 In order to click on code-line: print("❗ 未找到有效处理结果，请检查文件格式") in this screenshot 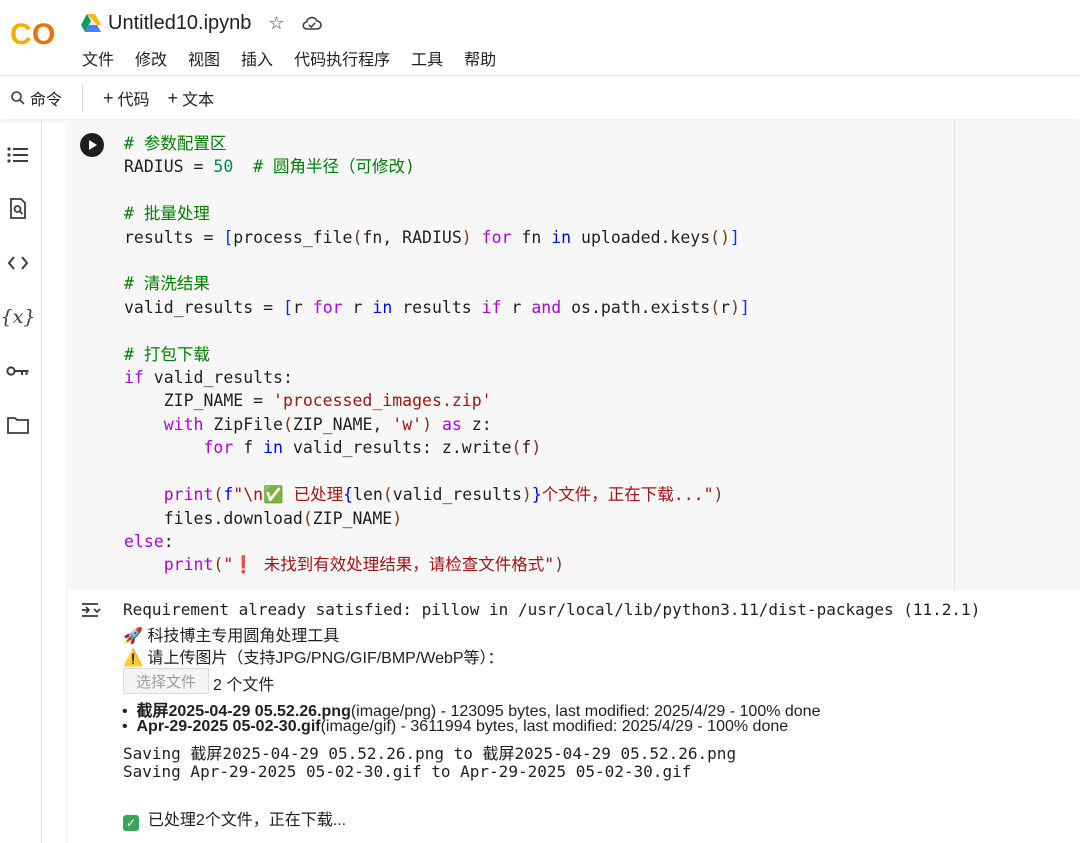, I will do `click(364, 565)`.